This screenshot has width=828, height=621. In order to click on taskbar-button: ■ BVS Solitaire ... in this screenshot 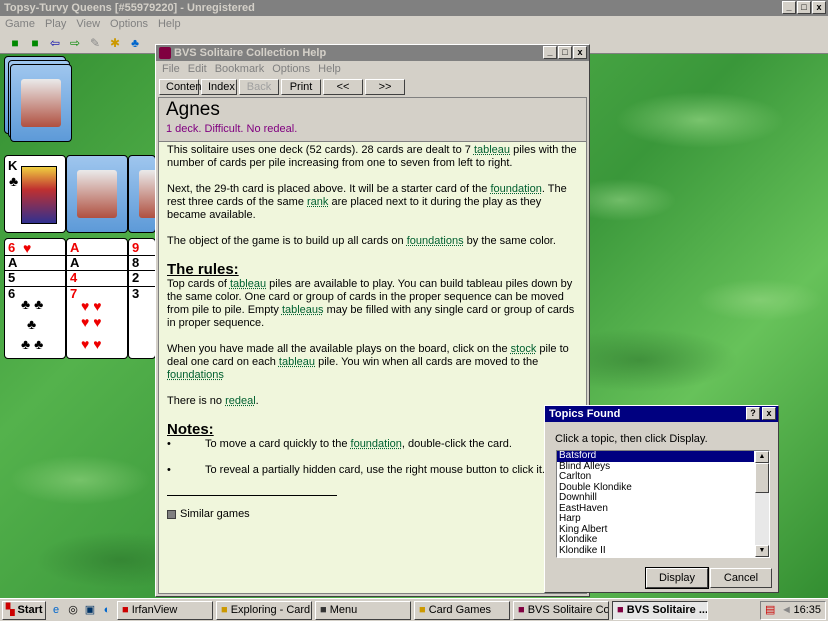, I will do `click(660, 610)`.